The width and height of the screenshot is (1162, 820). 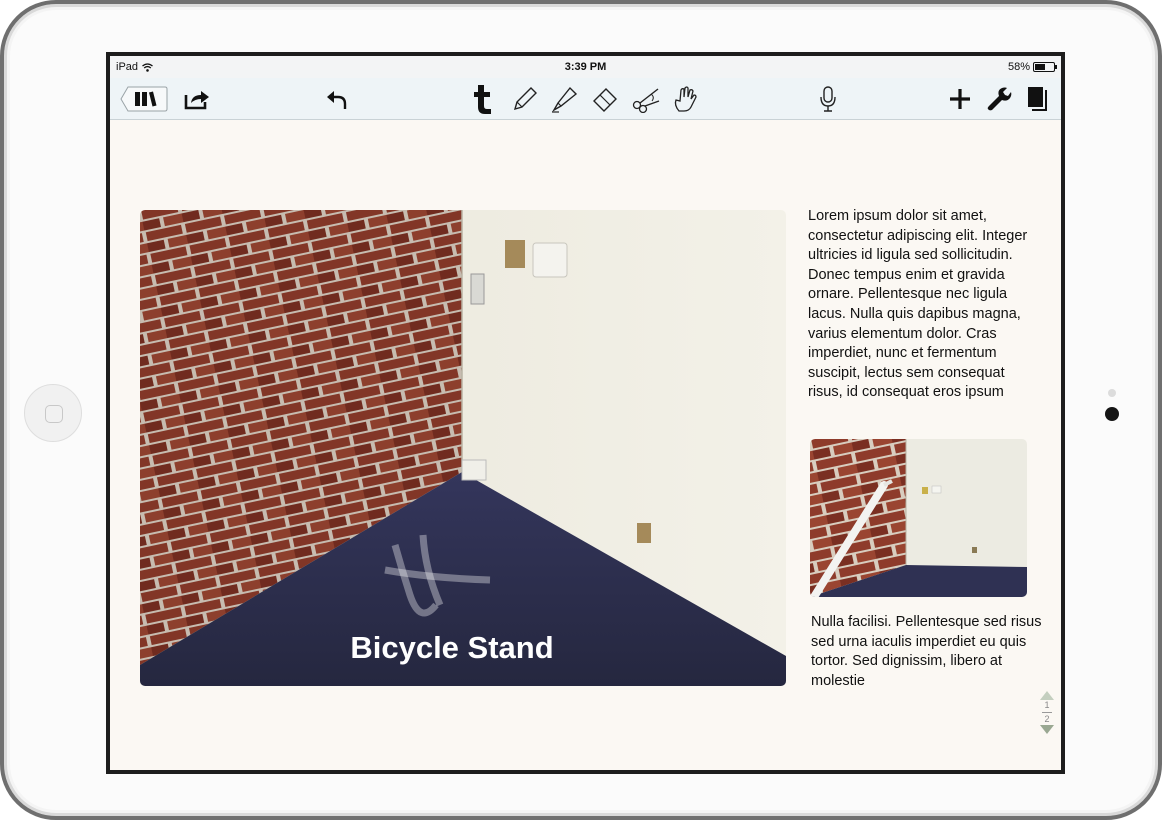 I want to click on microphone-button, so click(x=828, y=99).